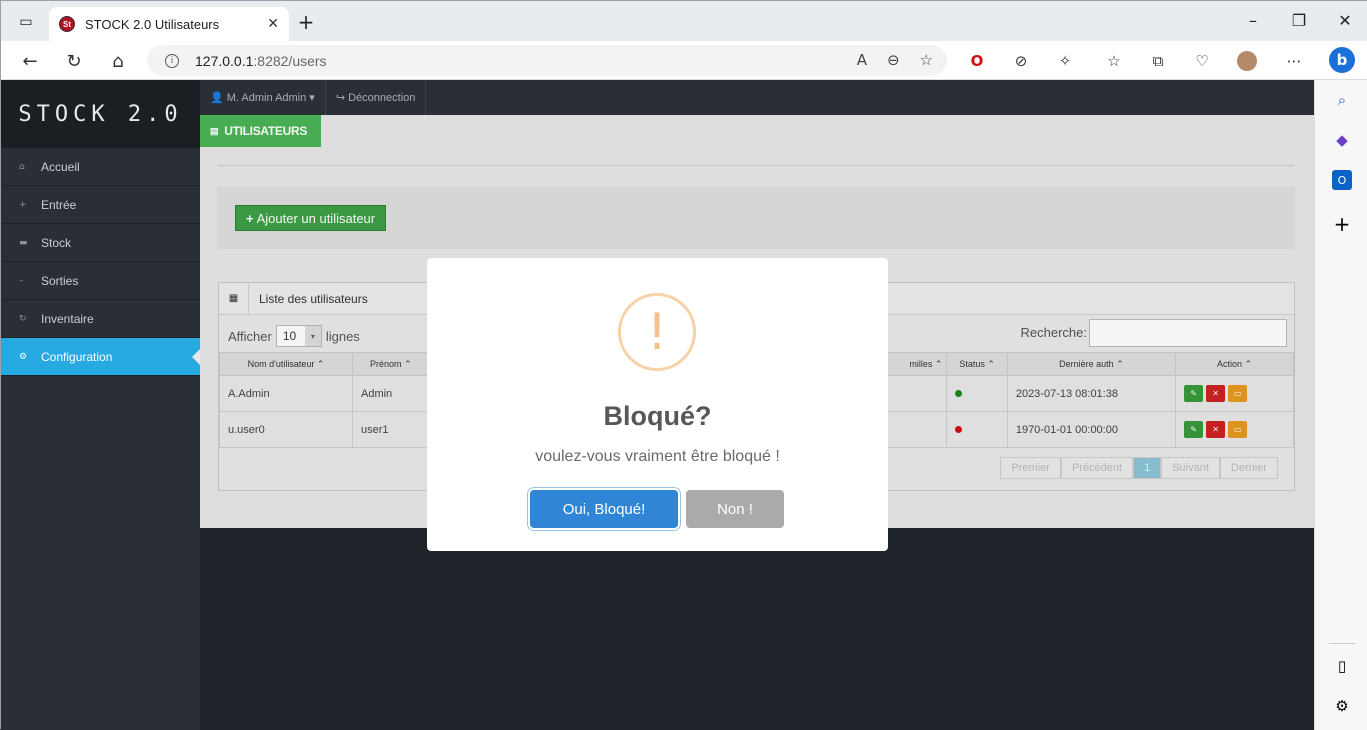  I want to click on edge-sidebar: ⌕ ◆ O + ▯ ⚙, so click(1340, 405).